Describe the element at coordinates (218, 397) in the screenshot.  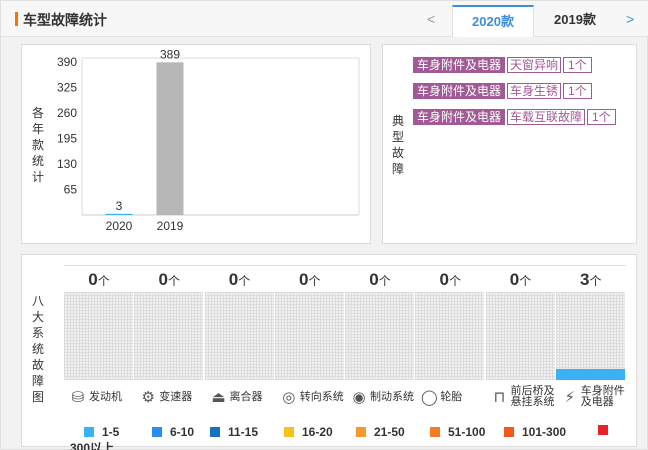
I see `clutch-icon: ⏏` at that location.